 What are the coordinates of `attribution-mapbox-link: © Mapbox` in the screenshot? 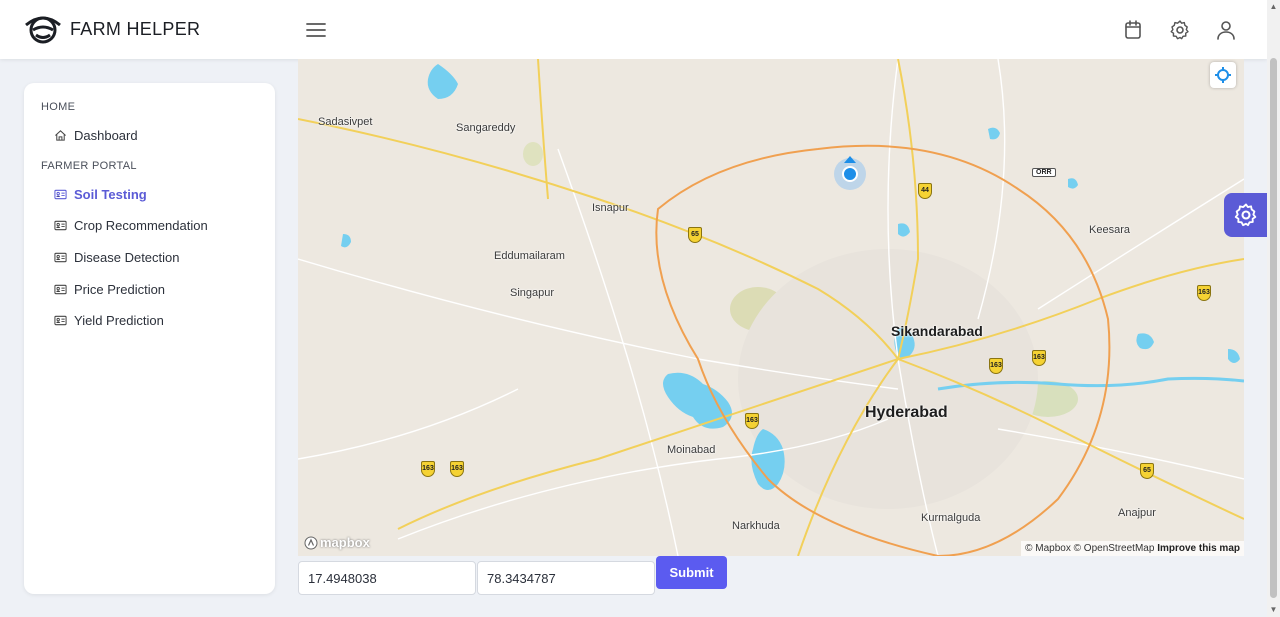 It's located at (1048, 548).